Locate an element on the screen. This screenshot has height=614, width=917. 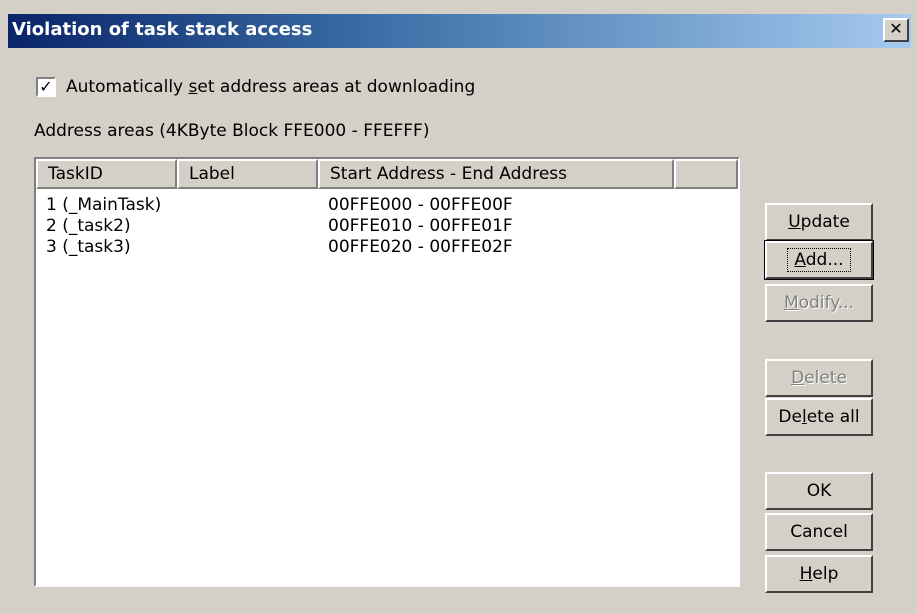
column-header-empty is located at coordinates (706, 174).